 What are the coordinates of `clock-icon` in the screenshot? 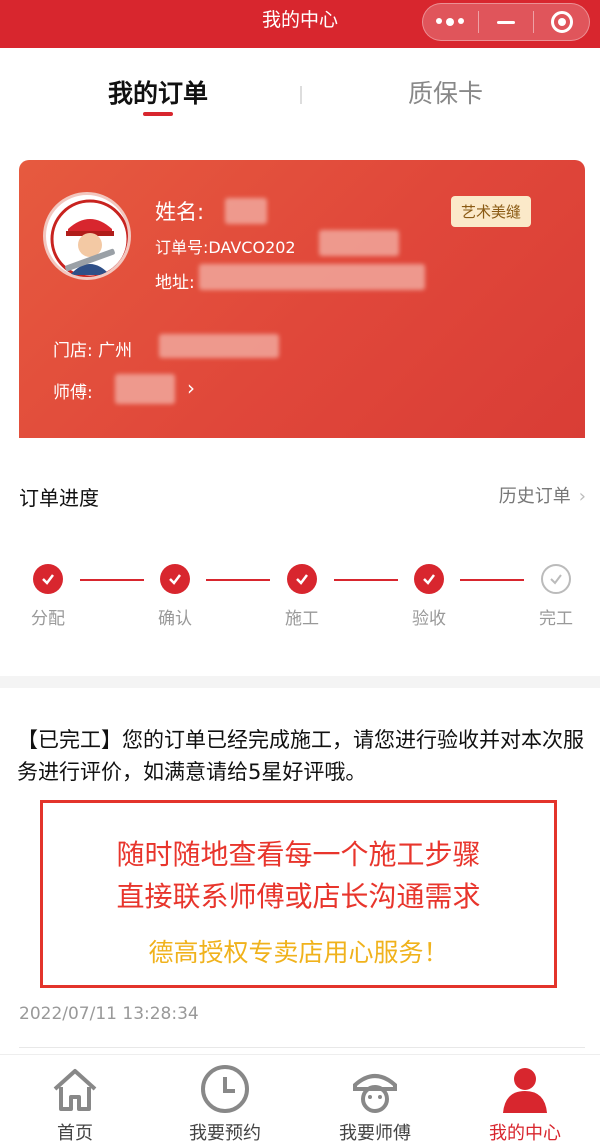 It's located at (225, 1089).